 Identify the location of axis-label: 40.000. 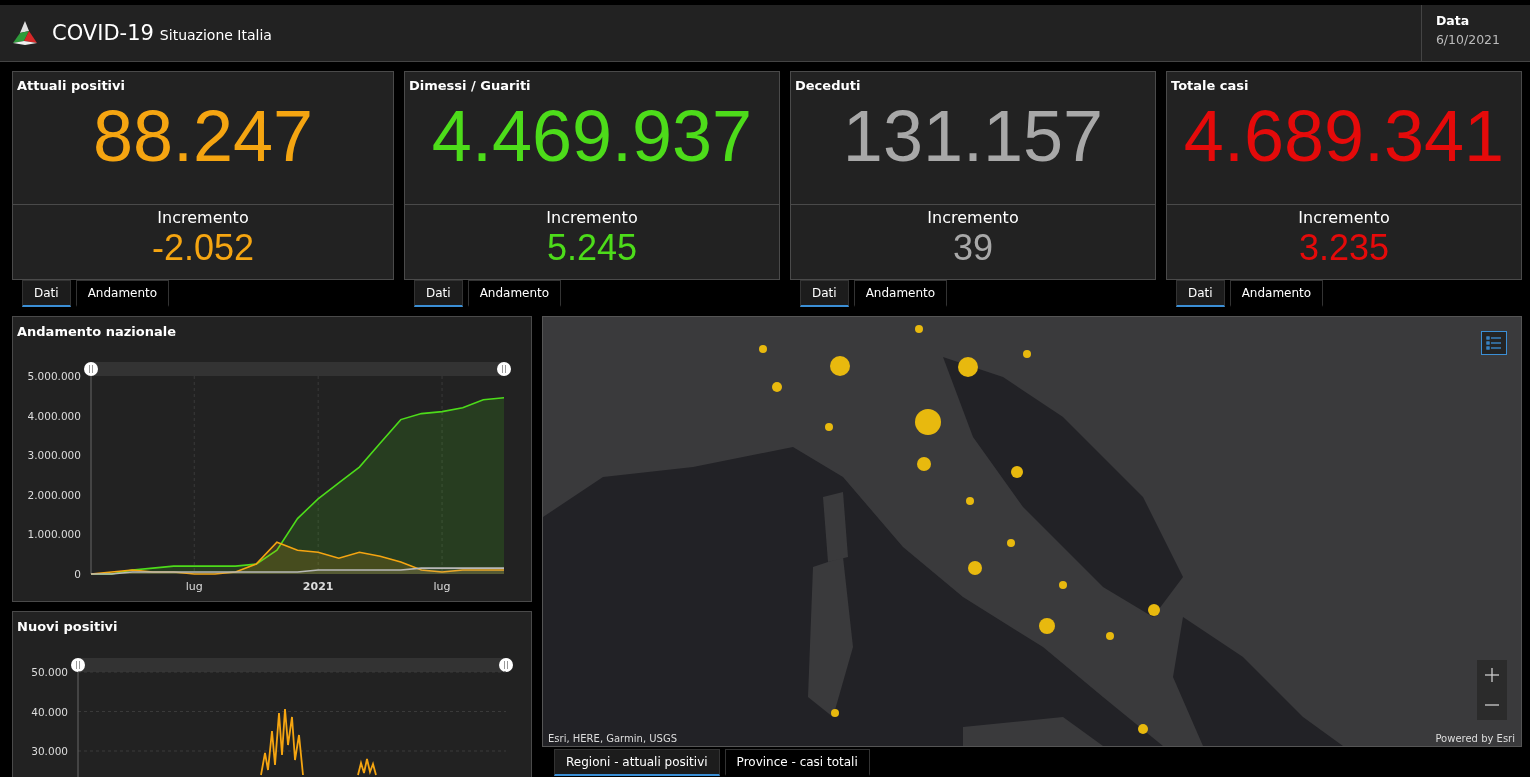
(49, 711).